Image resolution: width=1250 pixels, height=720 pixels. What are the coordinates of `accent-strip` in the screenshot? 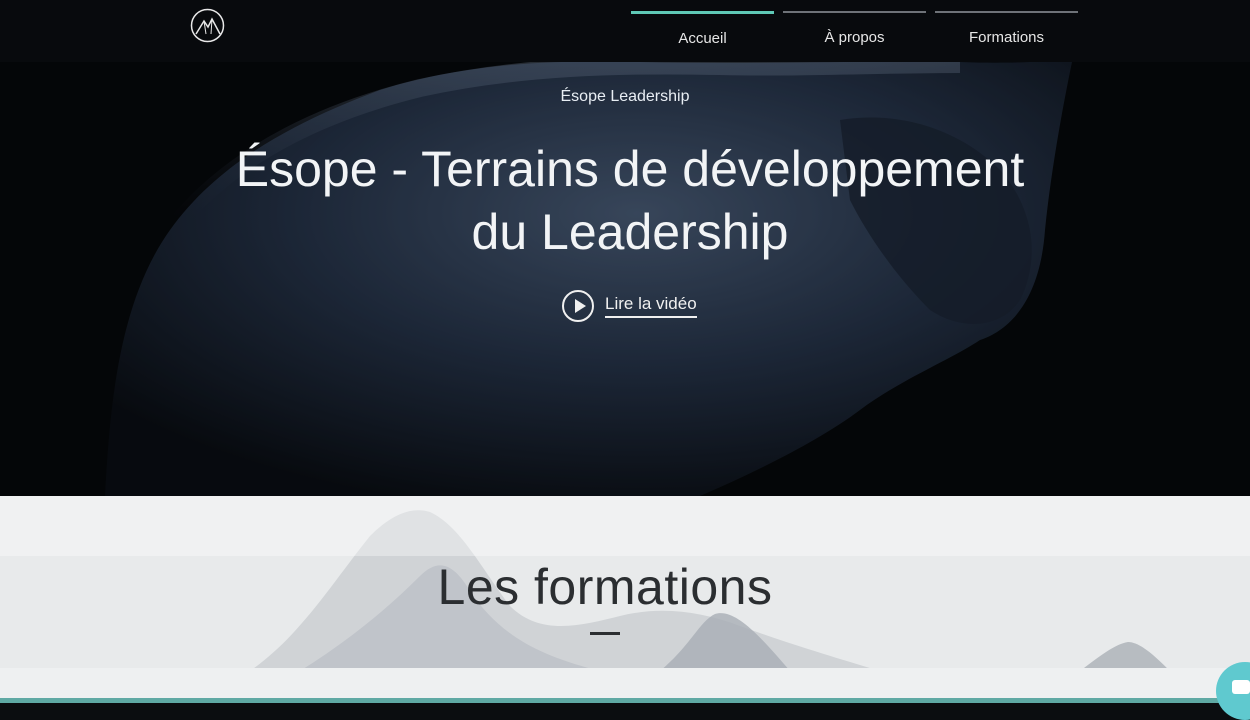 It's located at (625, 700).